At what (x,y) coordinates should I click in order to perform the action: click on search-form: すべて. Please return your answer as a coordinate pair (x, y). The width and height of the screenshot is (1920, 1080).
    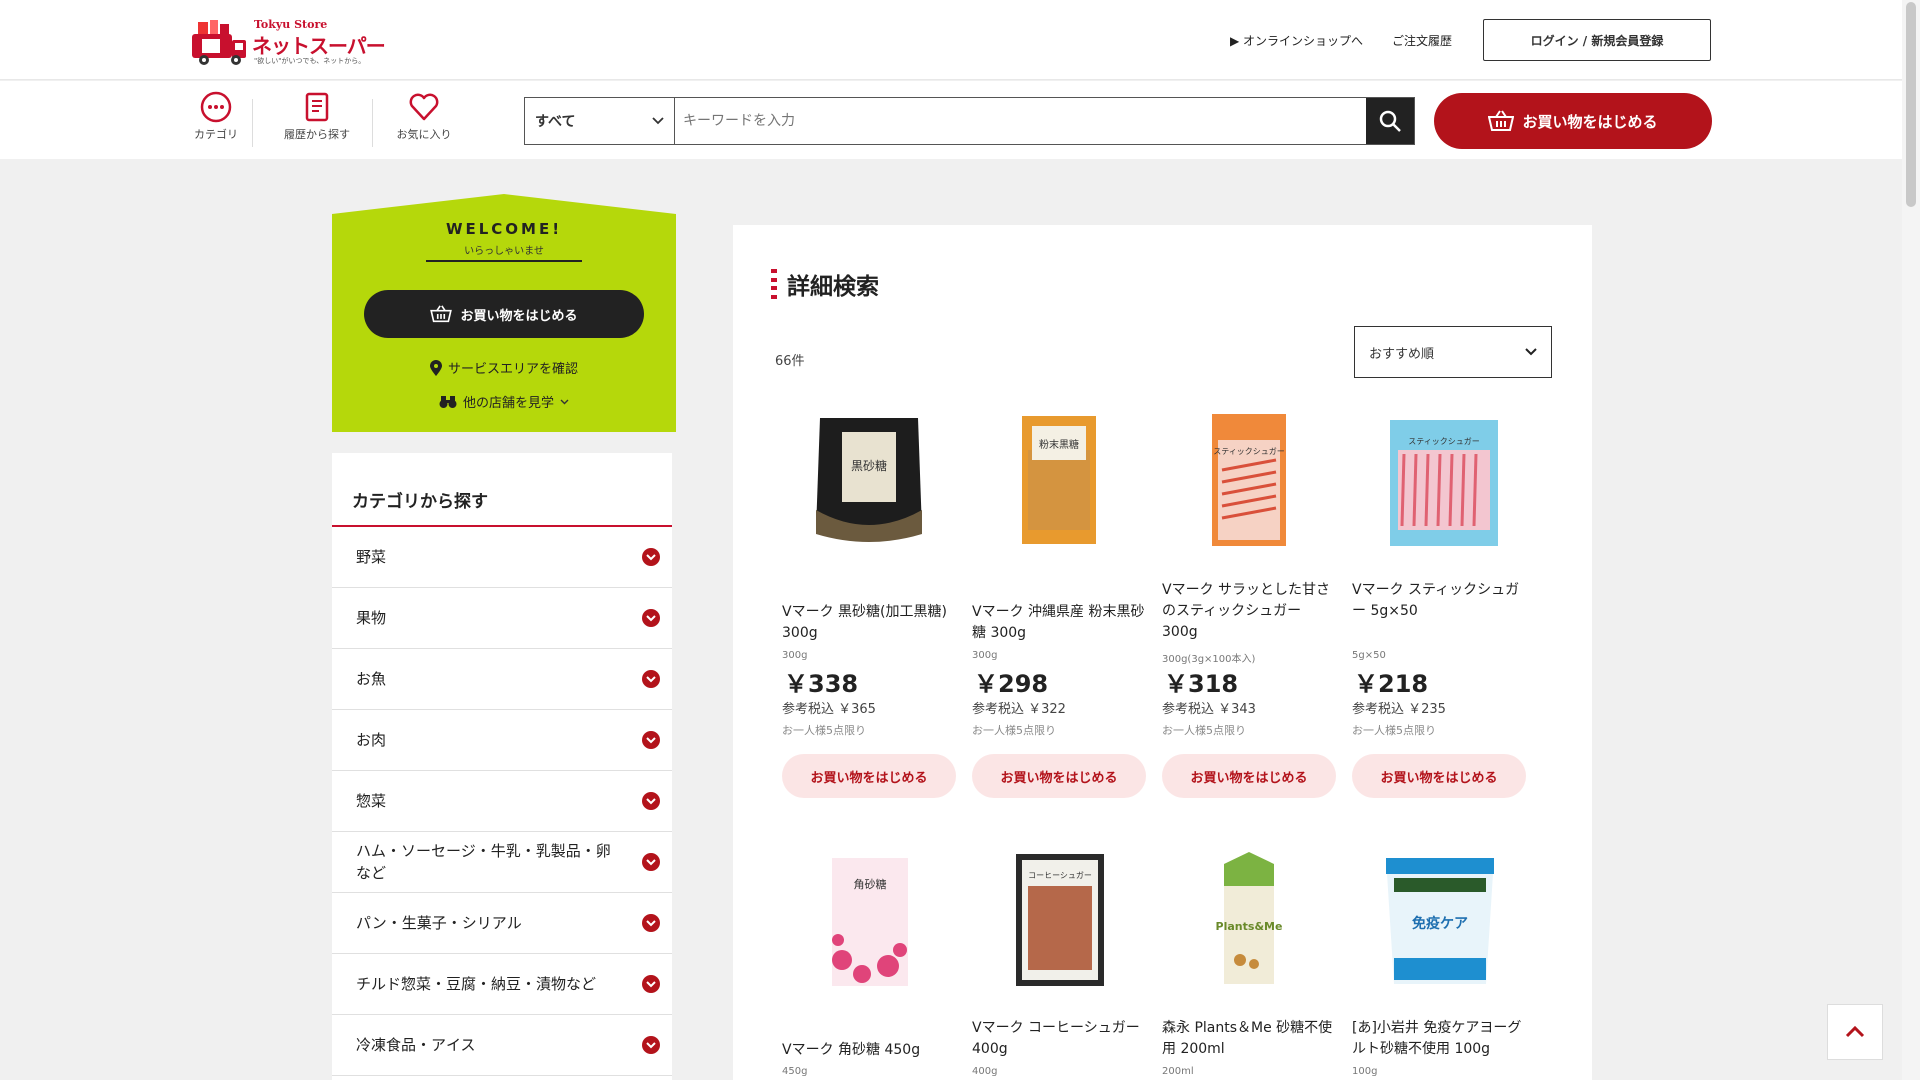
    Looking at the image, I should click on (969, 121).